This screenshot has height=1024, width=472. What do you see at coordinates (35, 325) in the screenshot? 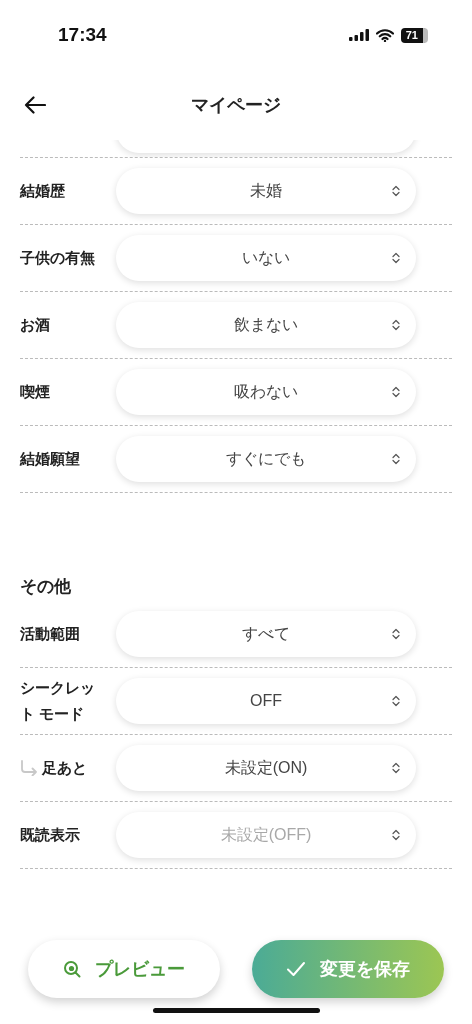
I see `field-label: お酒` at bounding box center [35, 325].